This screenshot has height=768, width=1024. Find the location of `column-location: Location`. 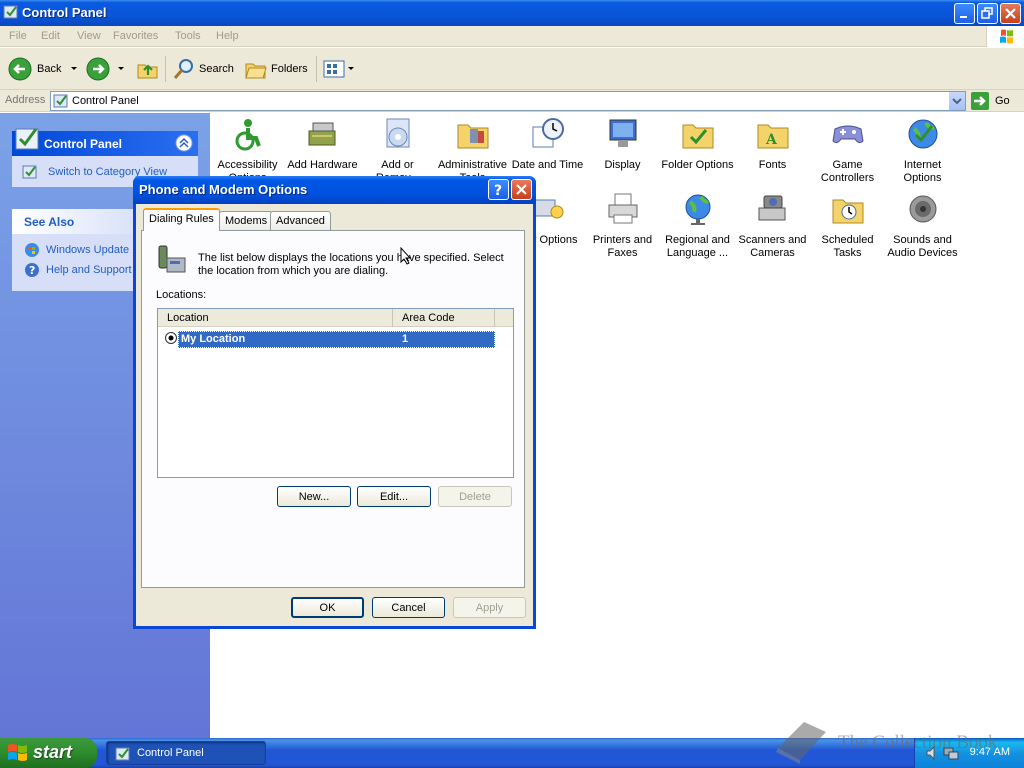

column-location: Location is located at coordinates (275, 318).